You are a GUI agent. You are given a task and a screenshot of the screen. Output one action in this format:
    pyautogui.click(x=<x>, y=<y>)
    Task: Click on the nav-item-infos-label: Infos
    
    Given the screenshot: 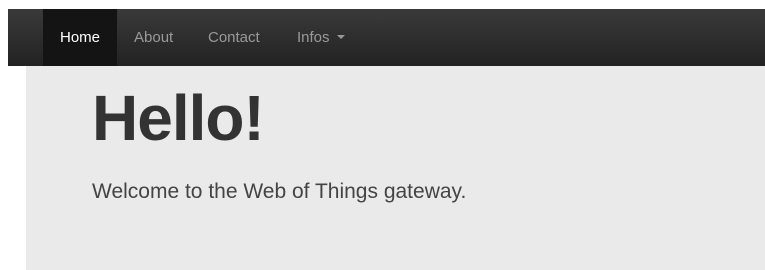 What is the action you would take?
    pyautogui.click(x=313, y=37)
    